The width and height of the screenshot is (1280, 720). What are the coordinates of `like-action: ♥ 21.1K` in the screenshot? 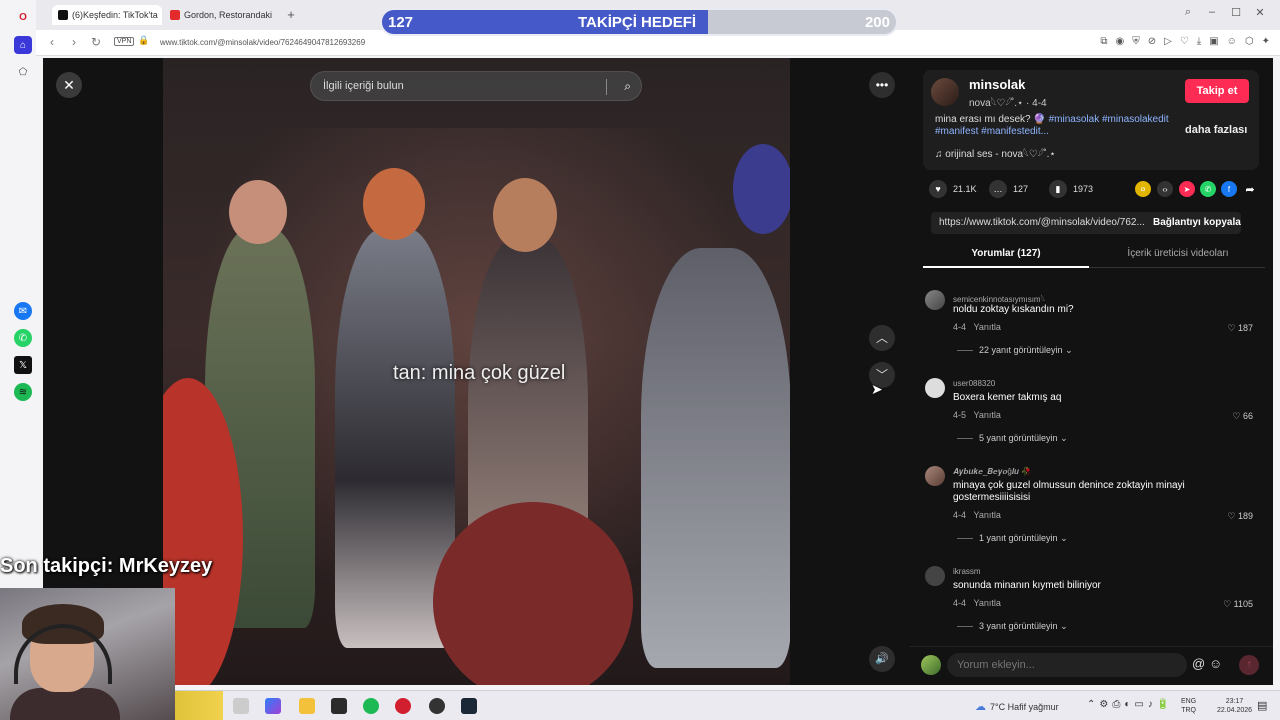 It's located at (953, 189).